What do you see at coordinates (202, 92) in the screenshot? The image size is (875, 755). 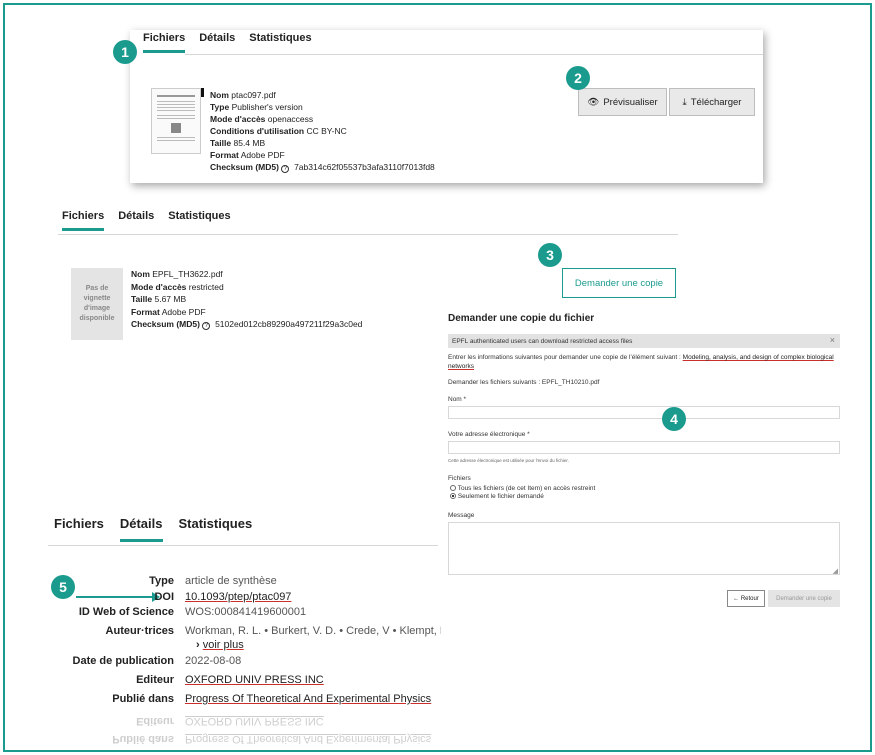 I see `thumb-marker` at bounding box center [202, 92].